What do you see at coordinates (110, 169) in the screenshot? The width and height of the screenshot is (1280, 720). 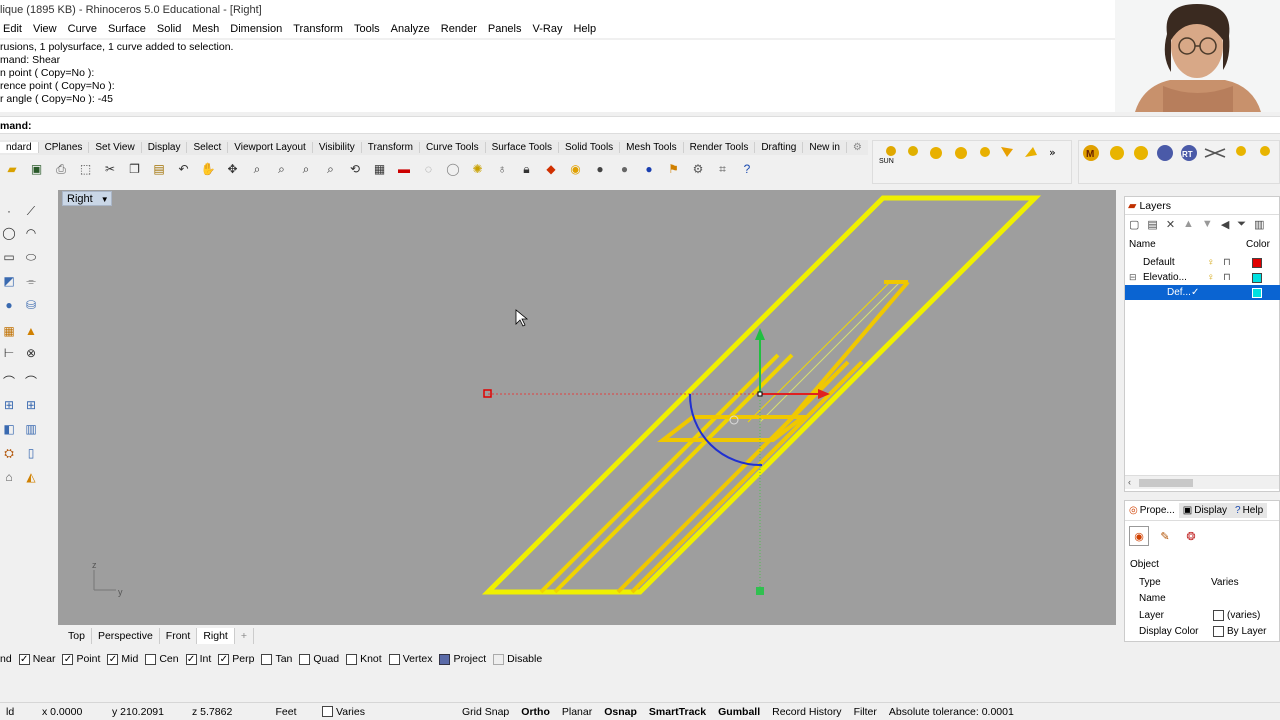 I see `cut-icon: ✂` at bounding box center [110, 169].